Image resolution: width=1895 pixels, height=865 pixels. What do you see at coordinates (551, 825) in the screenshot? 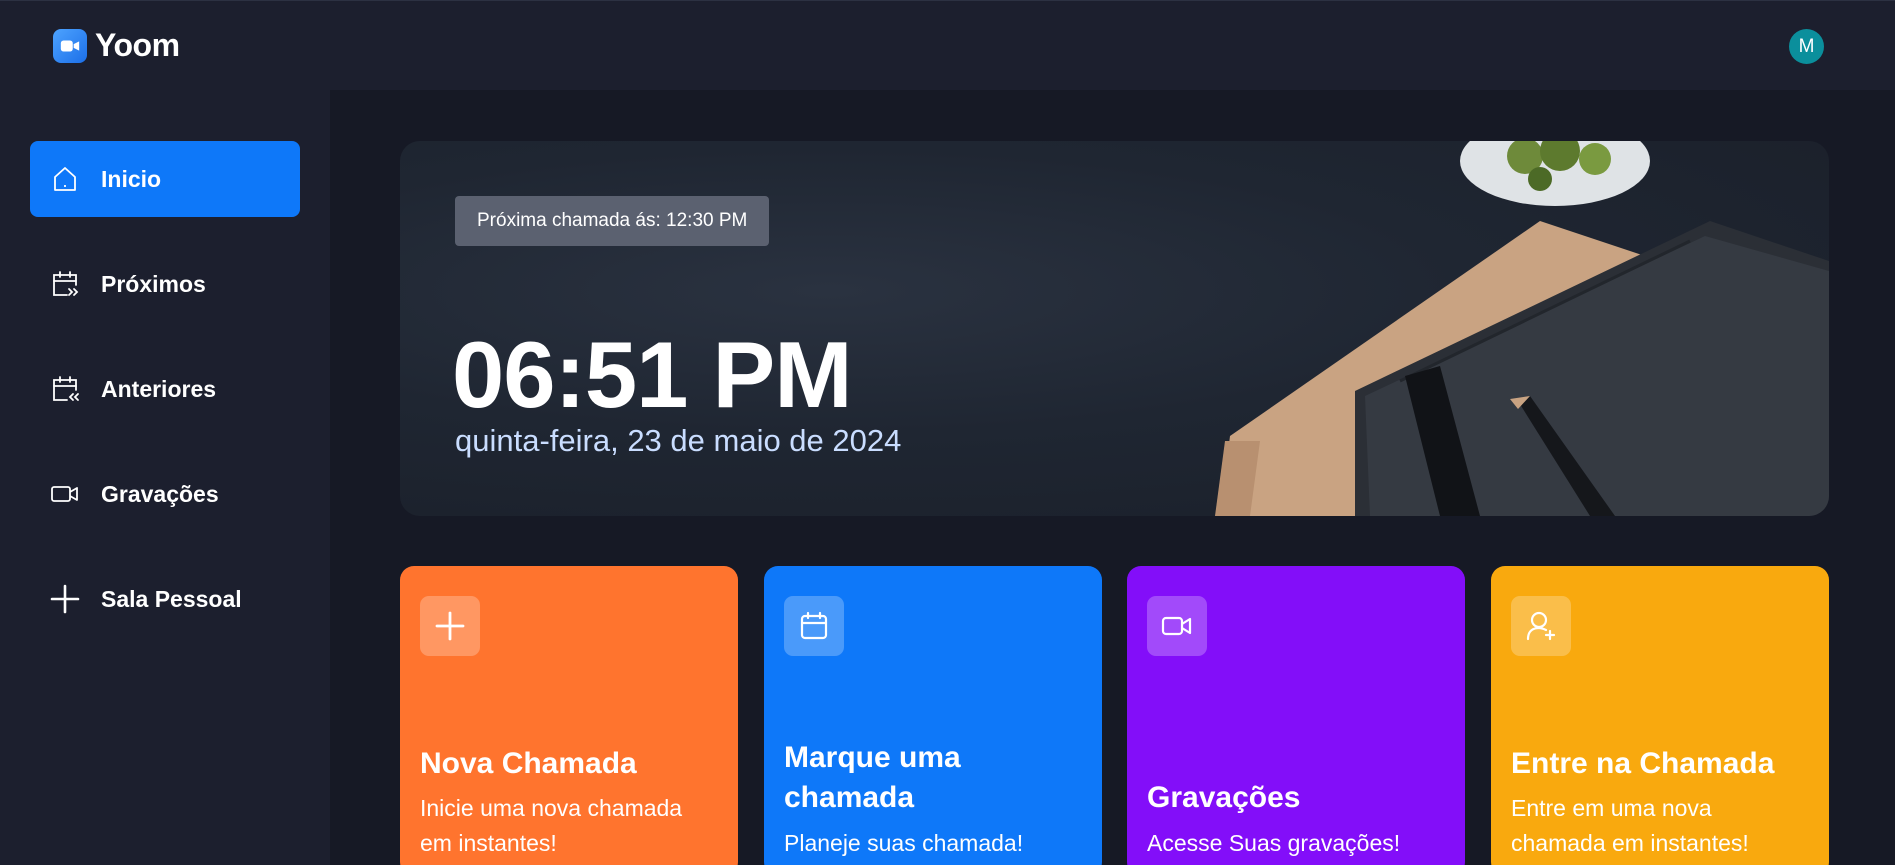
I see `card-description: Inicie uma nova chamada em instantes!` at bounding box center [551, 825].